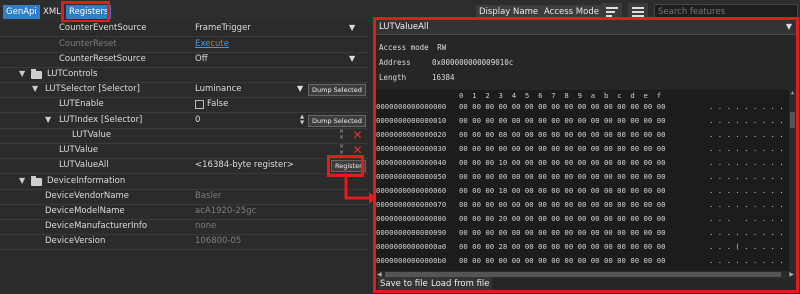 The height and width of the screenshot is (294, 800). What do you see at coordinates (393, 77) in the screenshot?
I see `length-label: Length` at bounding box center [393, 77].